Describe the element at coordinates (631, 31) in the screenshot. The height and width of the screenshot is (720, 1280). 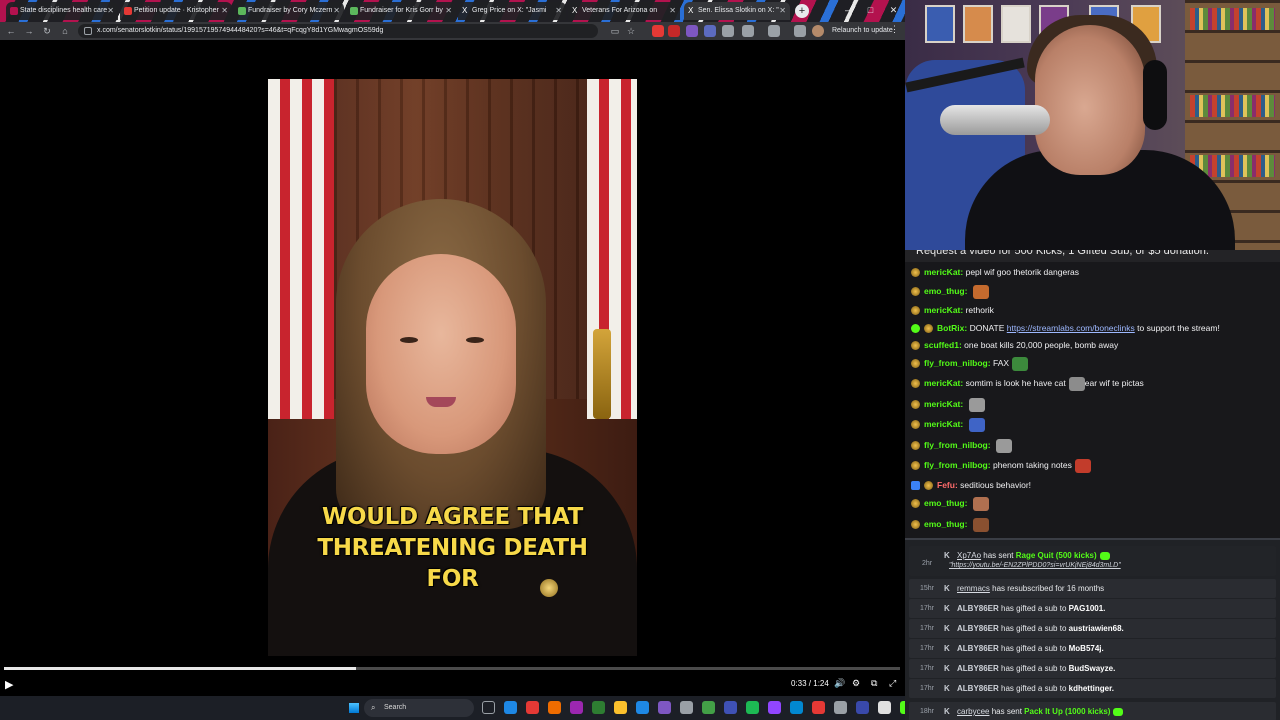
I see `bookmark-star-icon: ☆` at that location.